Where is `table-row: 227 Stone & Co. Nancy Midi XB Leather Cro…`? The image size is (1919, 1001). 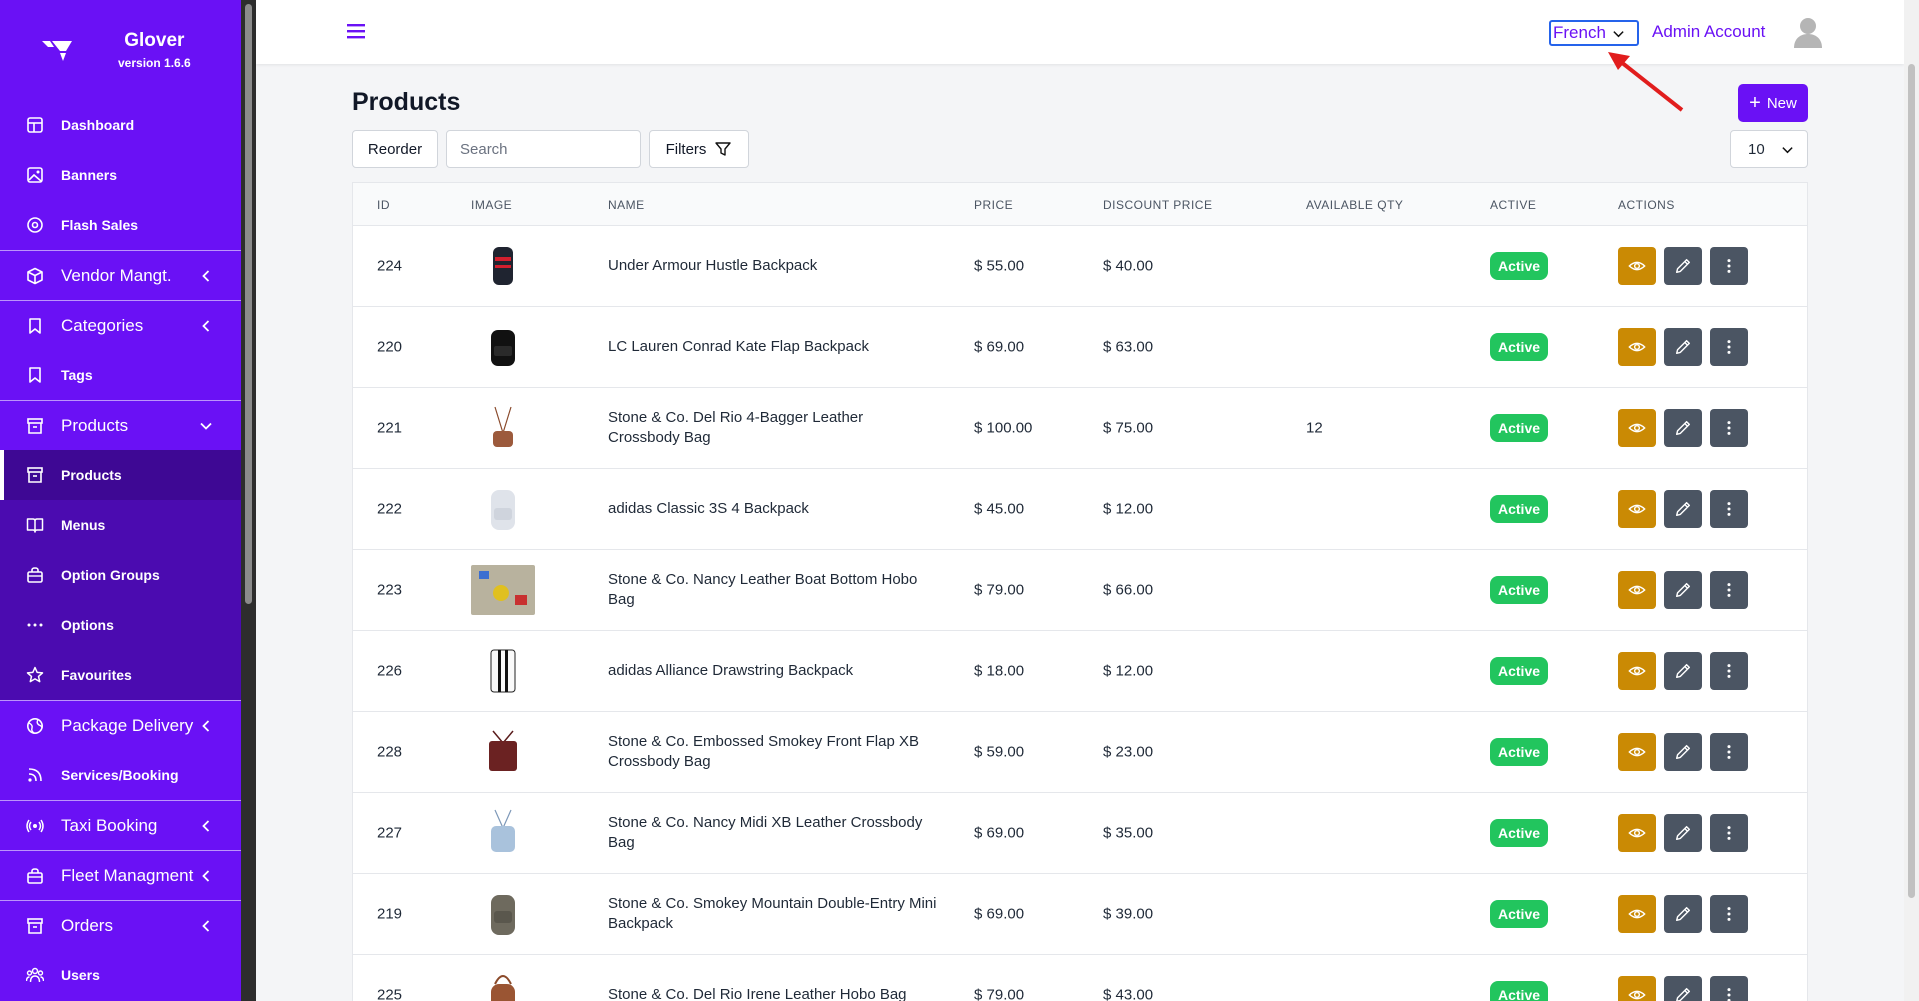 table-row: 227 Stone & Co. Nancy Midi XB Leather Cro… is located at coordinates (1080, 833).